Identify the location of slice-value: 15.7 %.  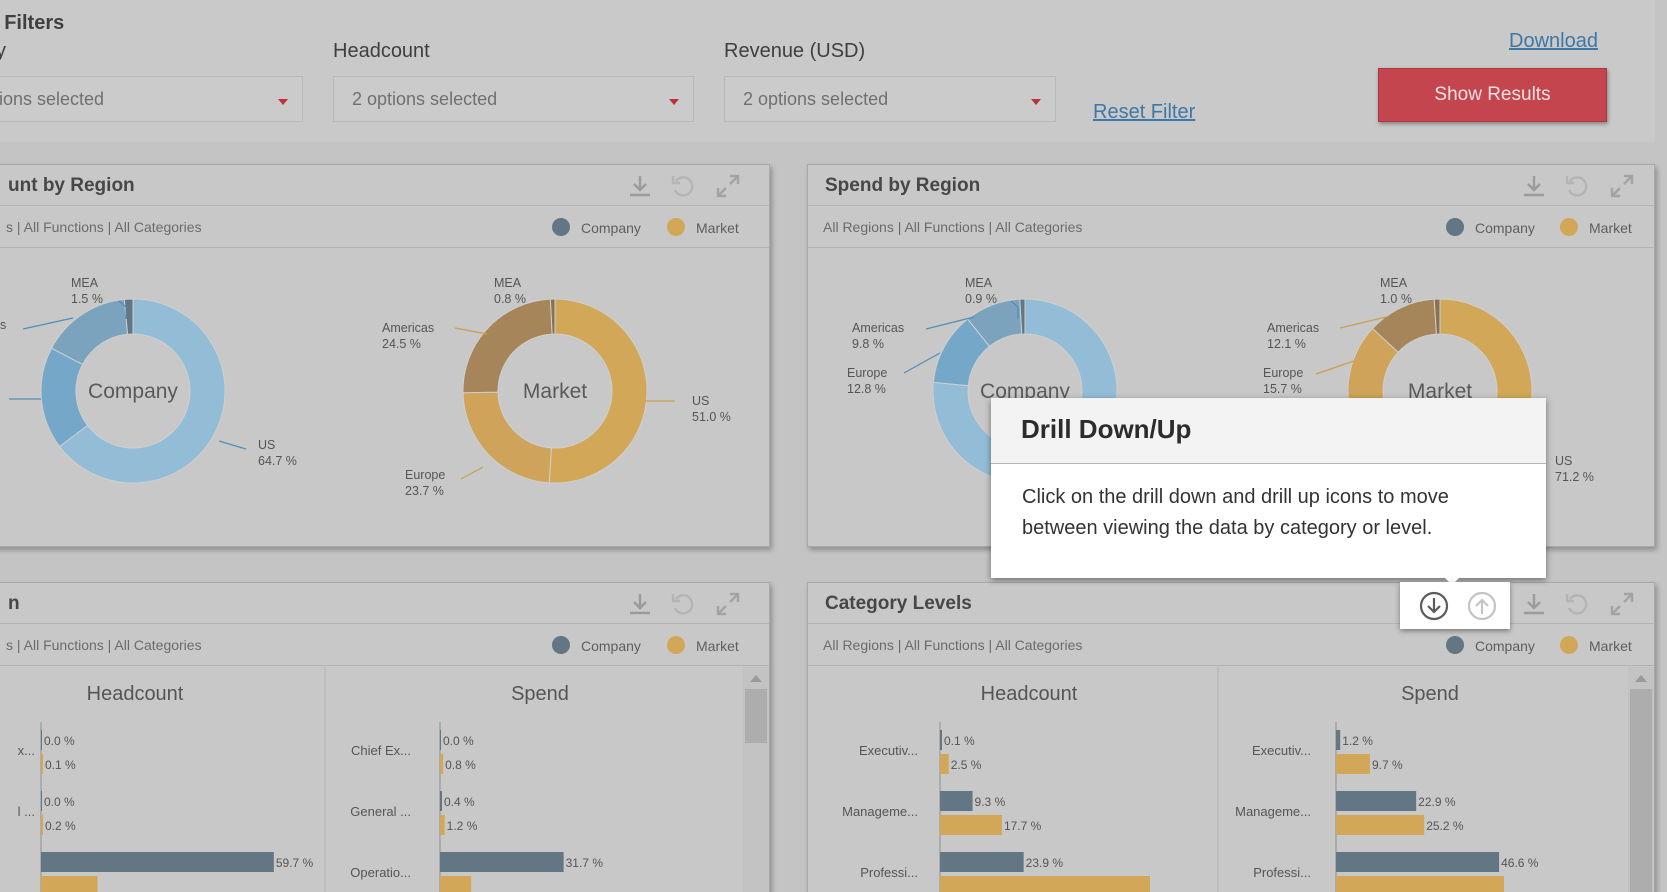
(1282, 389).